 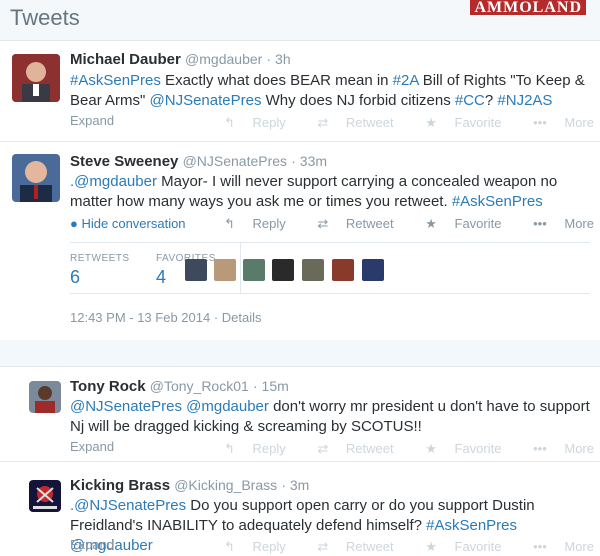 What do you see at coordinates (276, 80) in the screenshot?
I see `tweet-text-segment: Exactly what does BEAR mean in` at bounding box center [276, 80].